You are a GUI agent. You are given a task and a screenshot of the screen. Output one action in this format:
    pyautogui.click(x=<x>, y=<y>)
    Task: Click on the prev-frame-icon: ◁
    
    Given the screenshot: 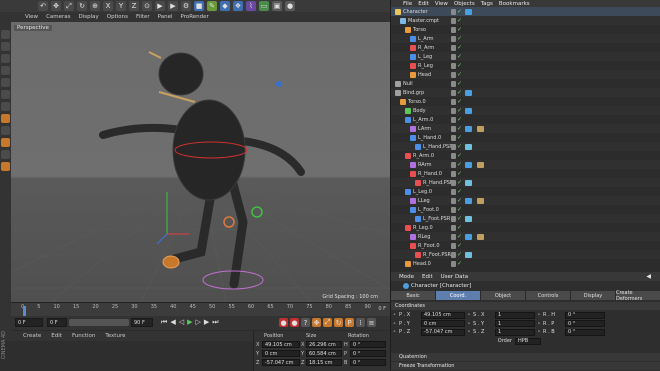 What is the action you would take?
    pyautogui.click(x=181, y=322)
    